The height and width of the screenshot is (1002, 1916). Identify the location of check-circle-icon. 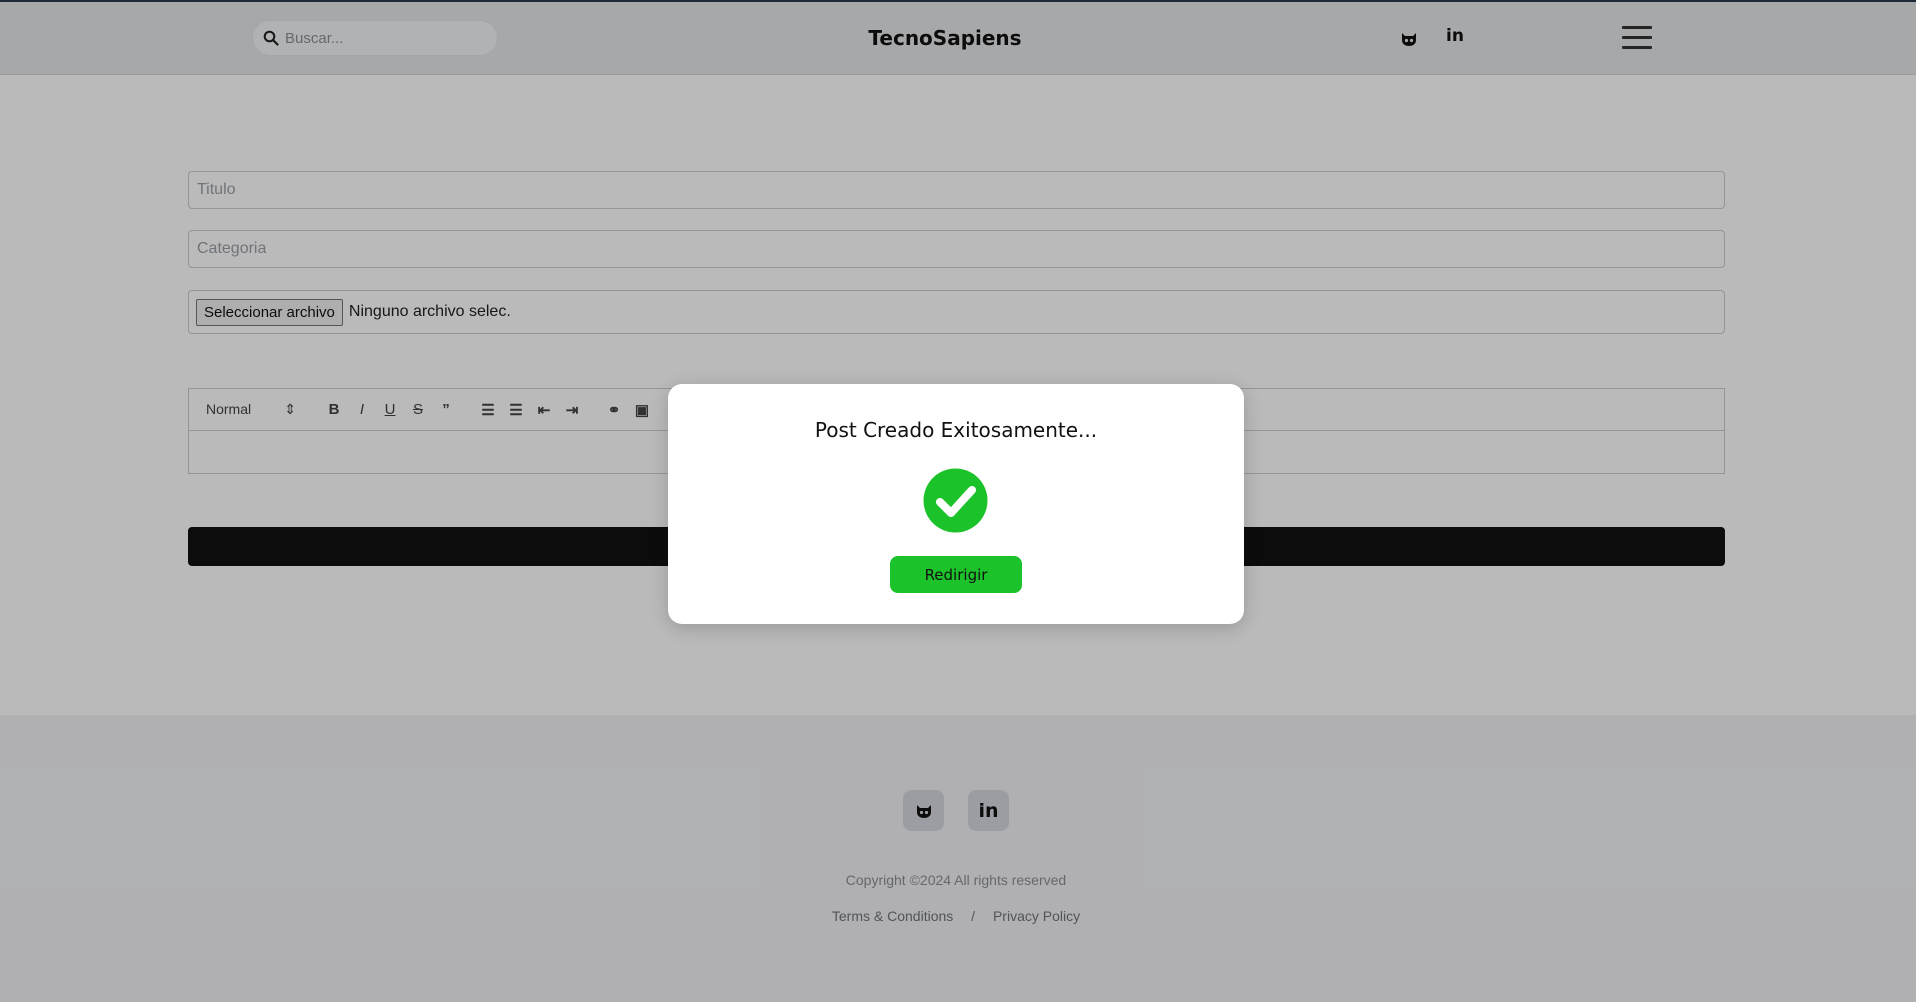
(955, 500).